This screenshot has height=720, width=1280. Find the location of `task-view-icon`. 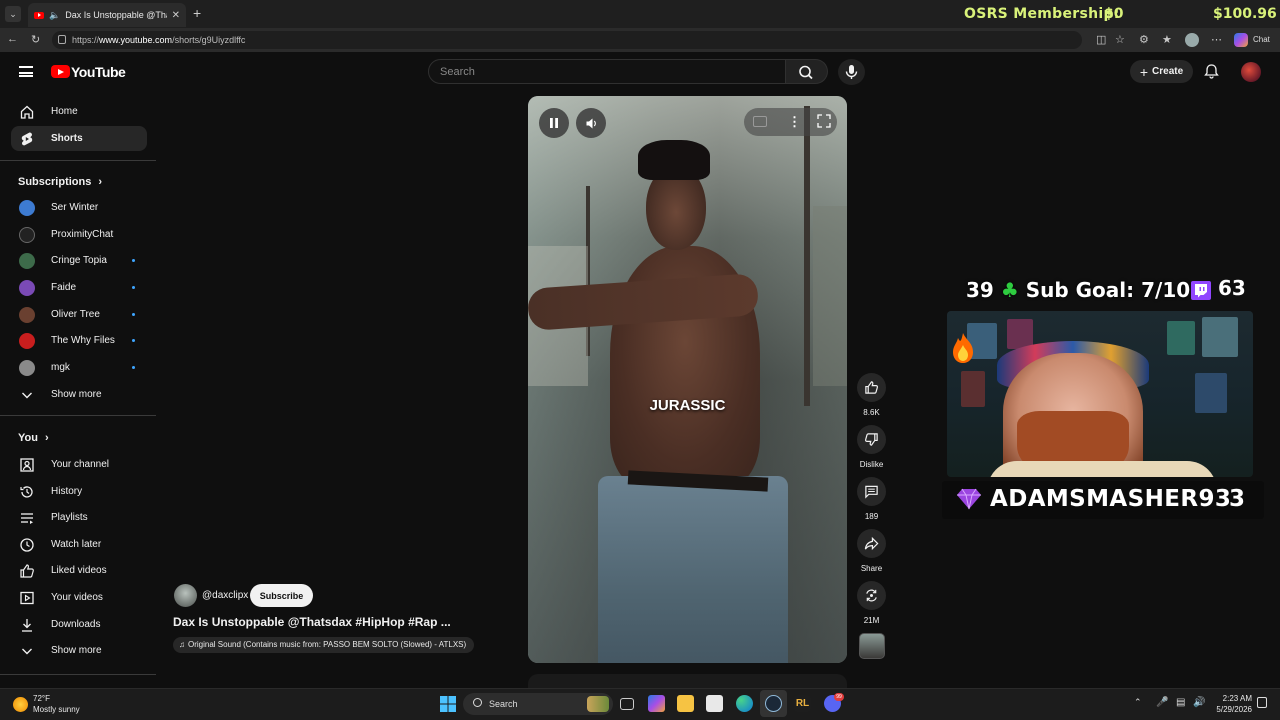

task-view-icon is located at coordinates (627, 704).